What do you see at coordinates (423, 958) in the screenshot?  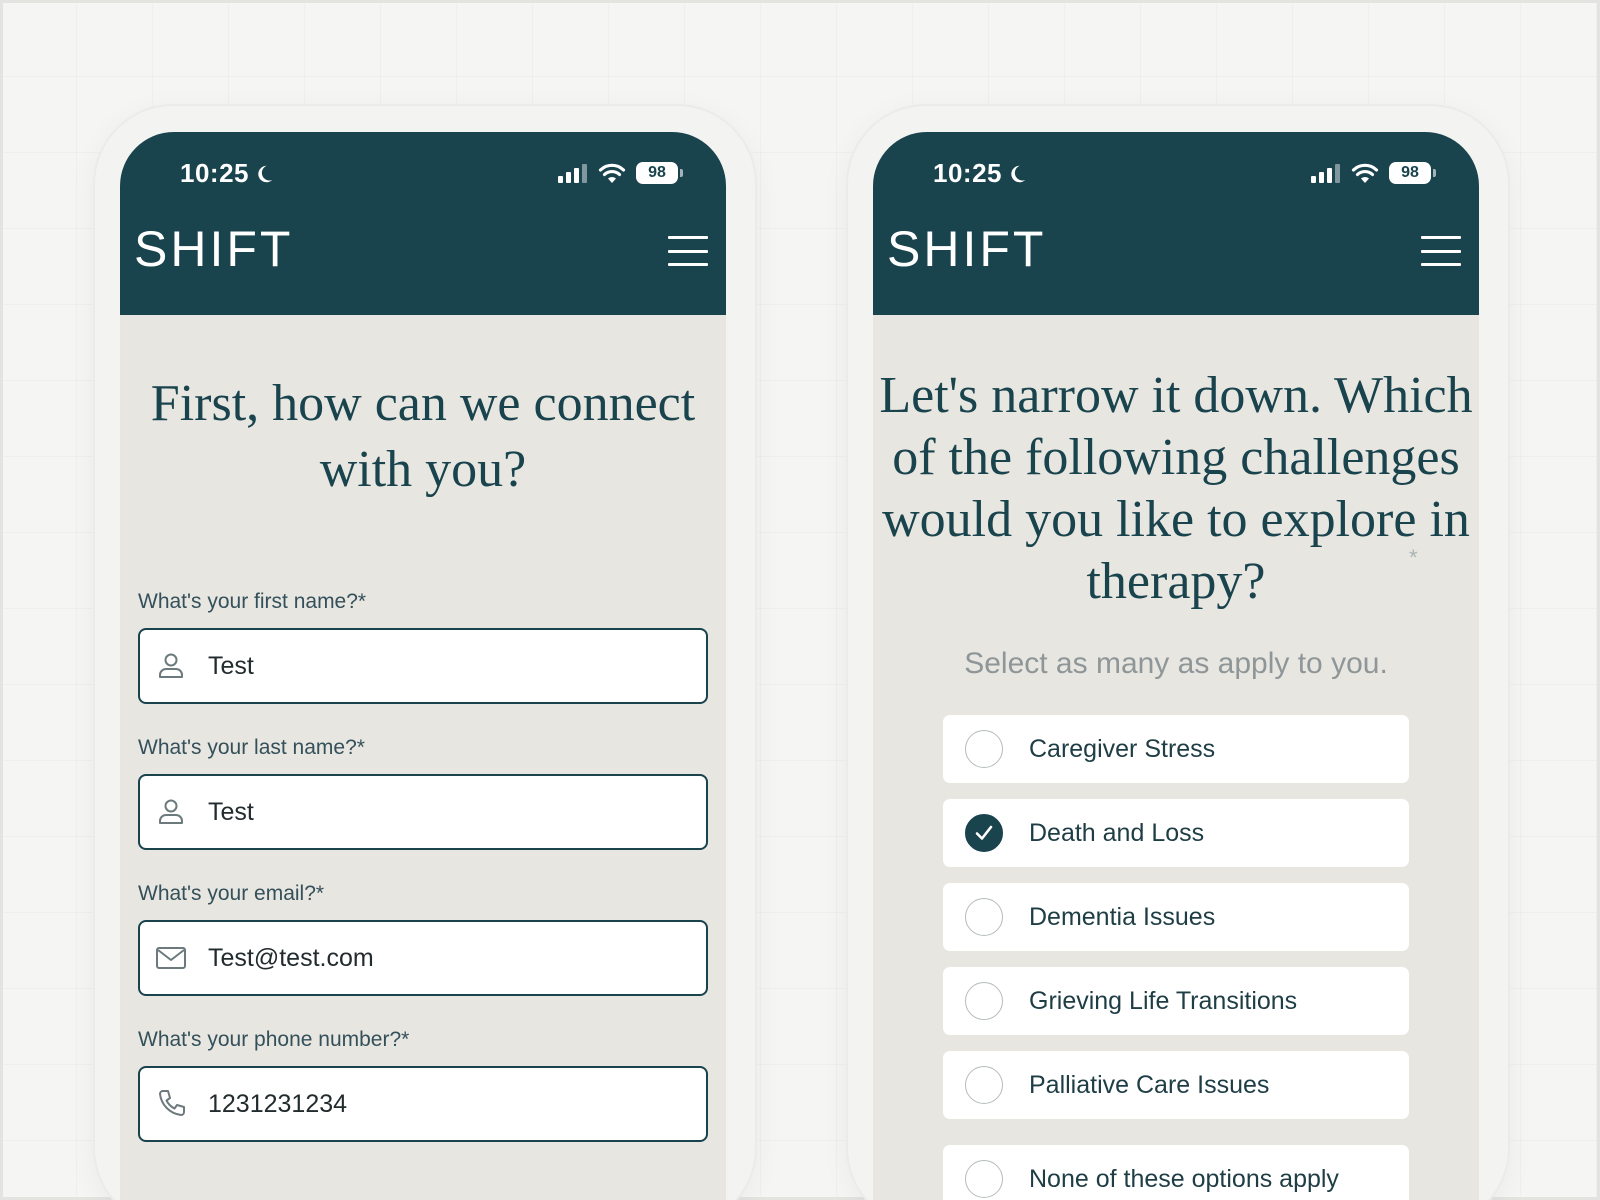 I see `email-field: Test@test.com` at bounding box center [423, 958].